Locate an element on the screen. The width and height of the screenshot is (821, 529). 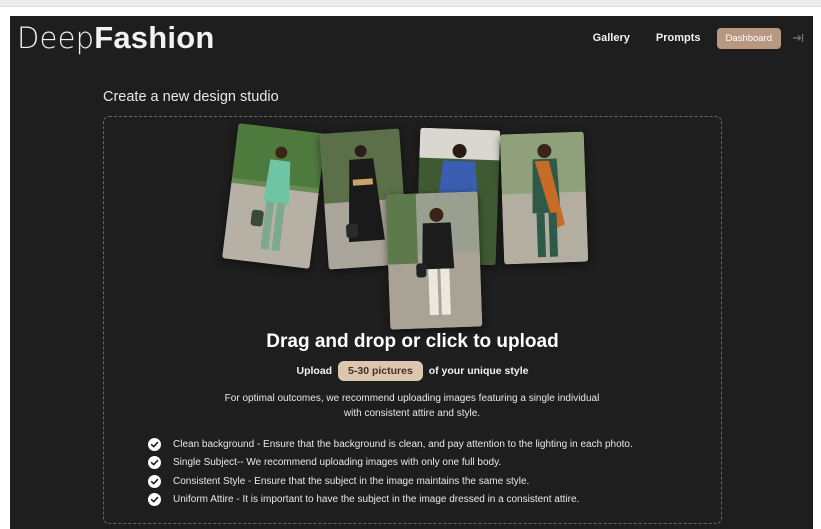
nav-prompts: Prompts is located at coordinates (678, 38).